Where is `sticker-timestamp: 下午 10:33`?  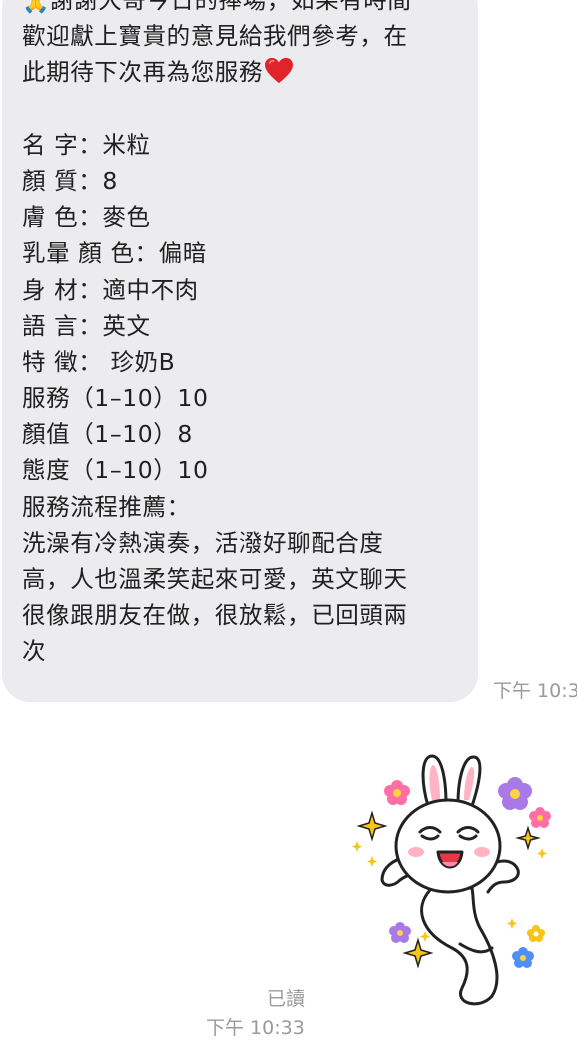 sticker-timestamp: 下午 10:33 is located at coordinates (255, 1028).